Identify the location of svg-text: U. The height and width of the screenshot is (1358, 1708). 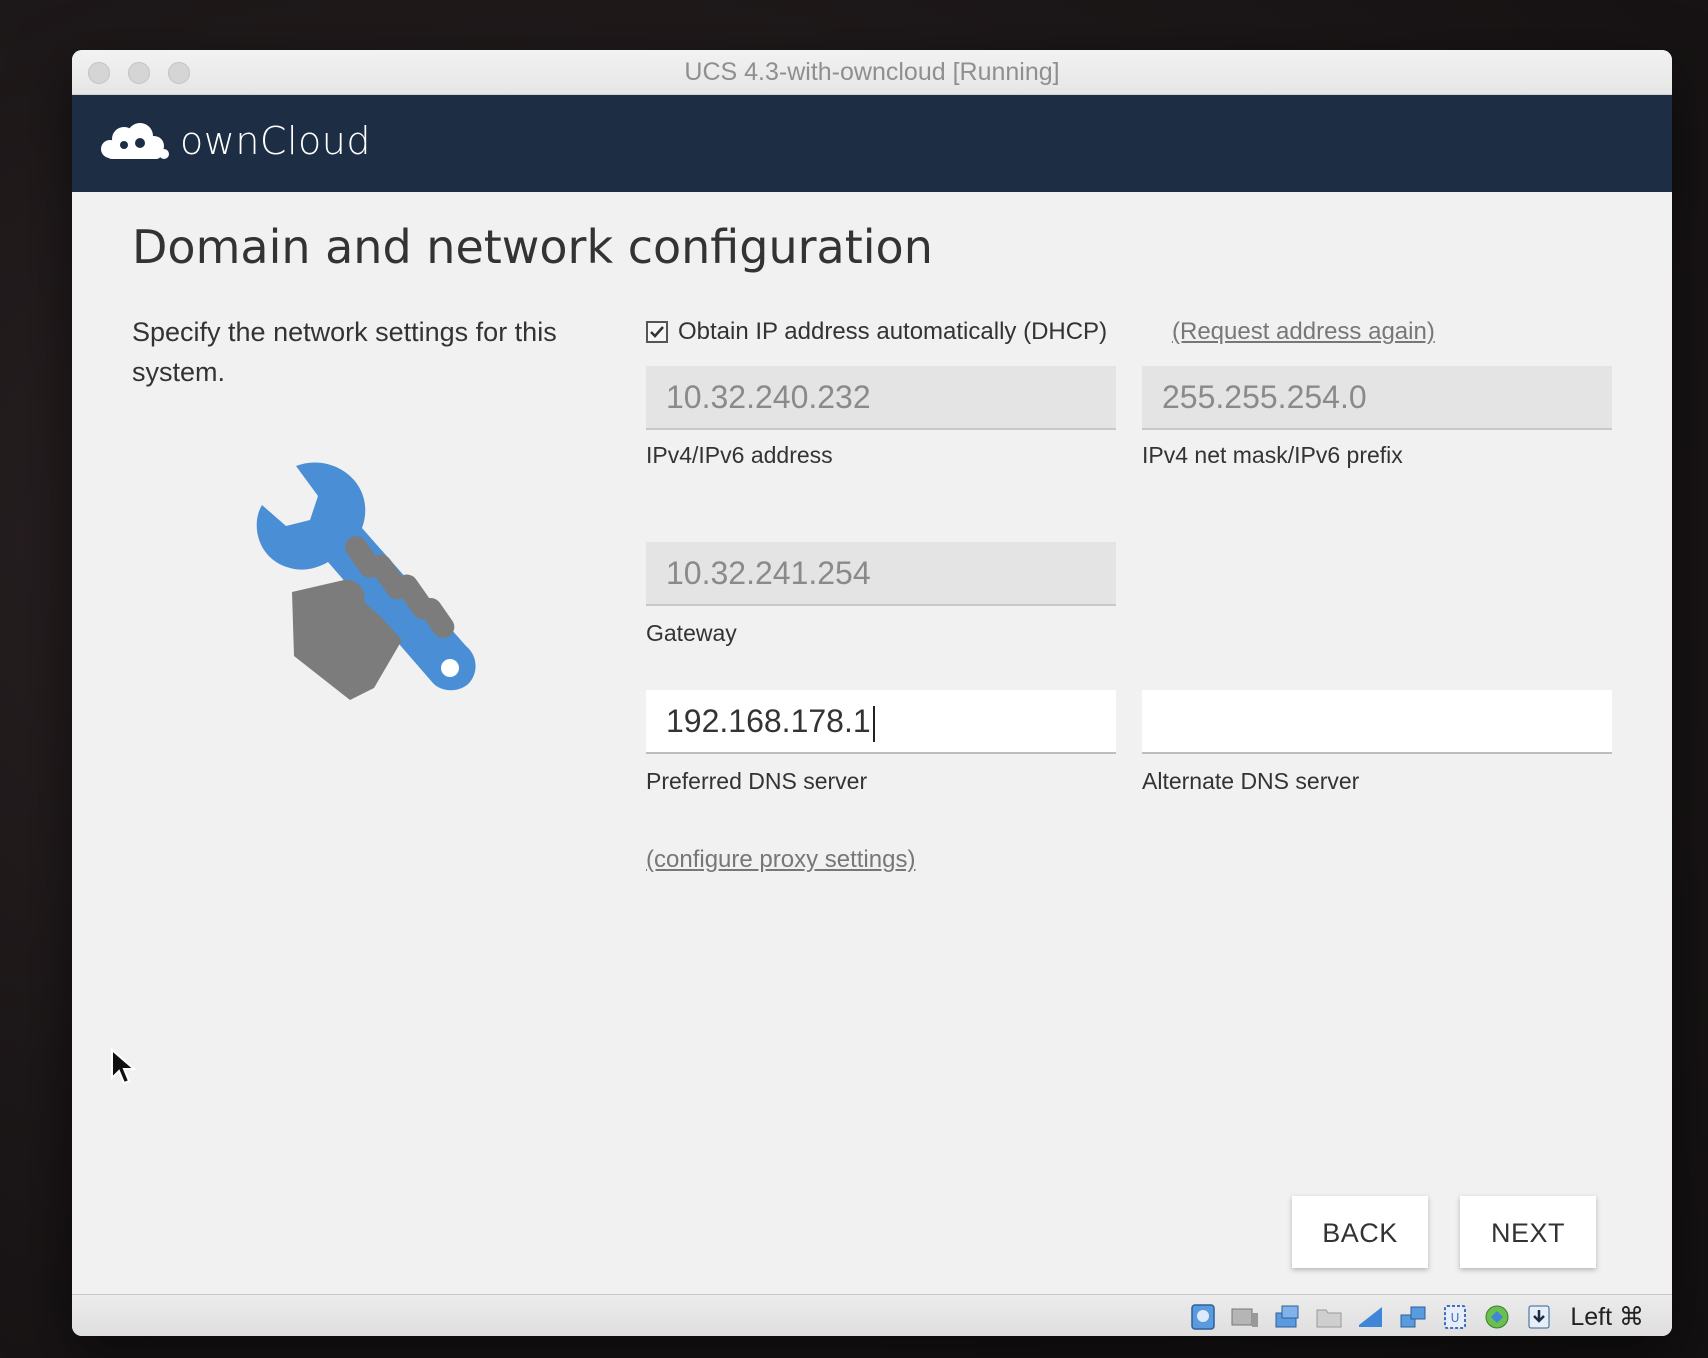
(1455, 1318).